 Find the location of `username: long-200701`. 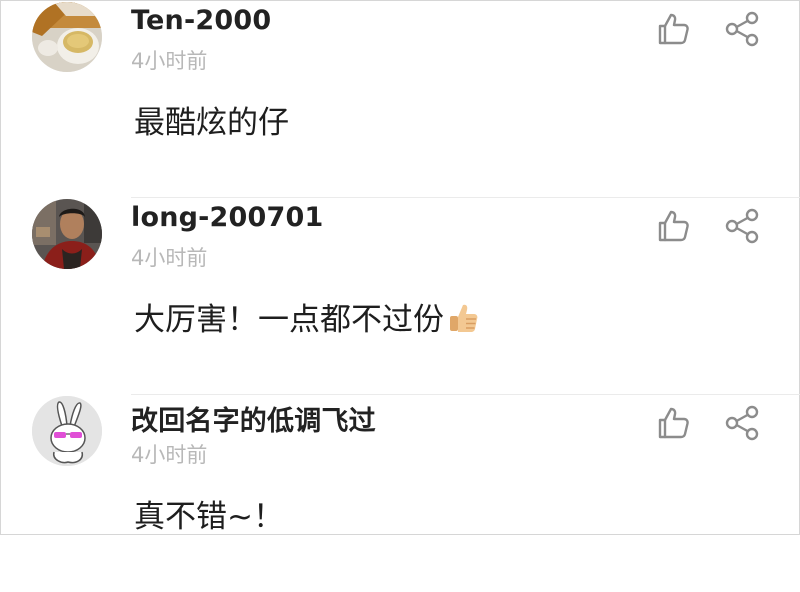

username: long-200701 is located at coordinates (227, 217).